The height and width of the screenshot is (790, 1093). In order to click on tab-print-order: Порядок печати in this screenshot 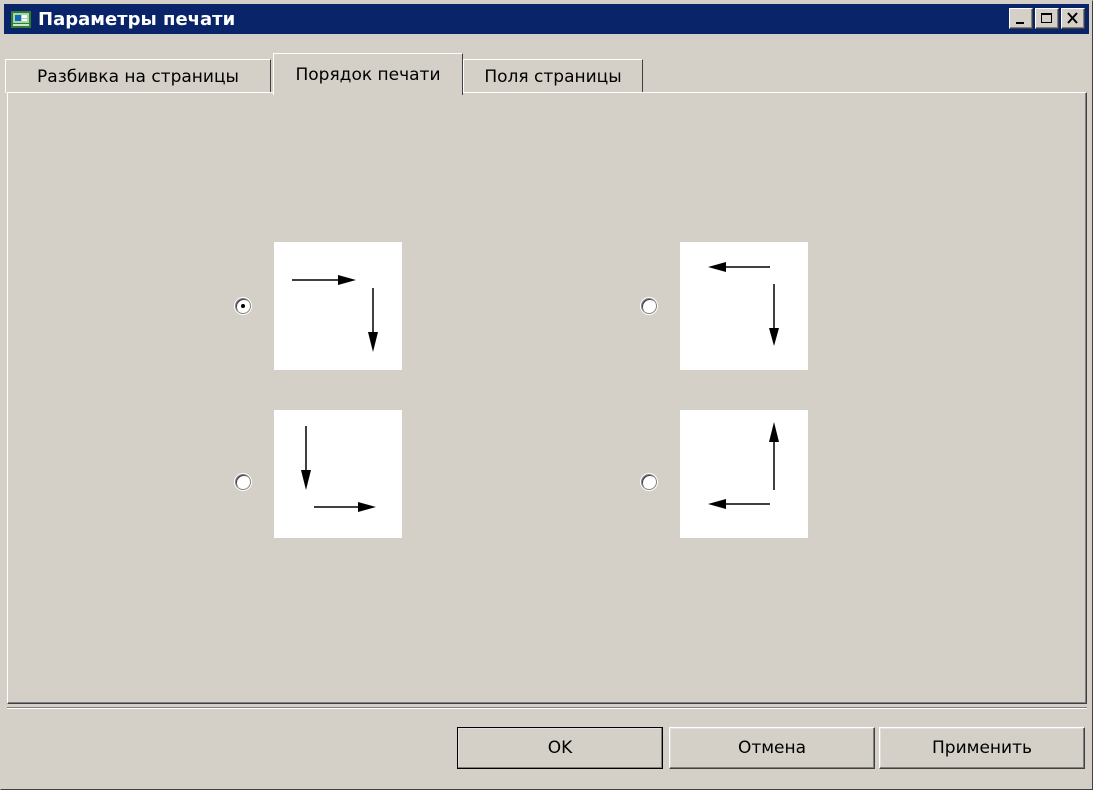, I will do `click(368, 74)`.